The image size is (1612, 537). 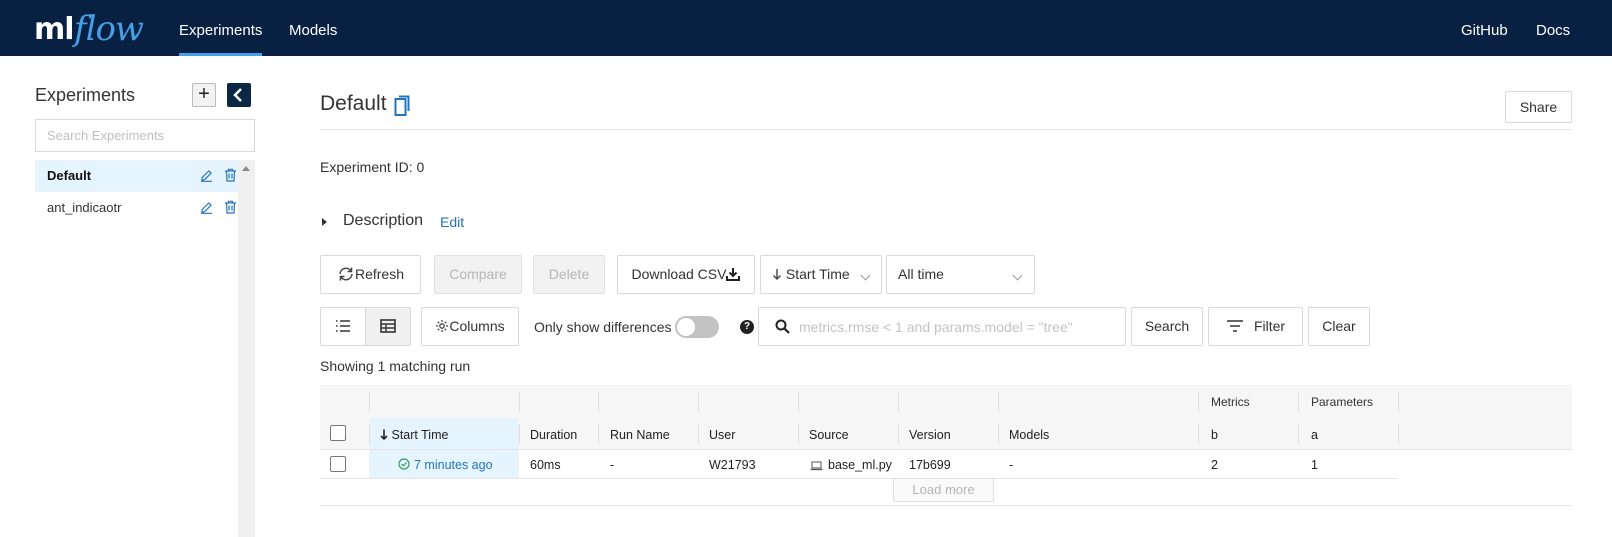 What do you see at coordinates (817, 274) in the screenshot?
I see `sort-select-value: Start Time` at bounding box center [817, 274].